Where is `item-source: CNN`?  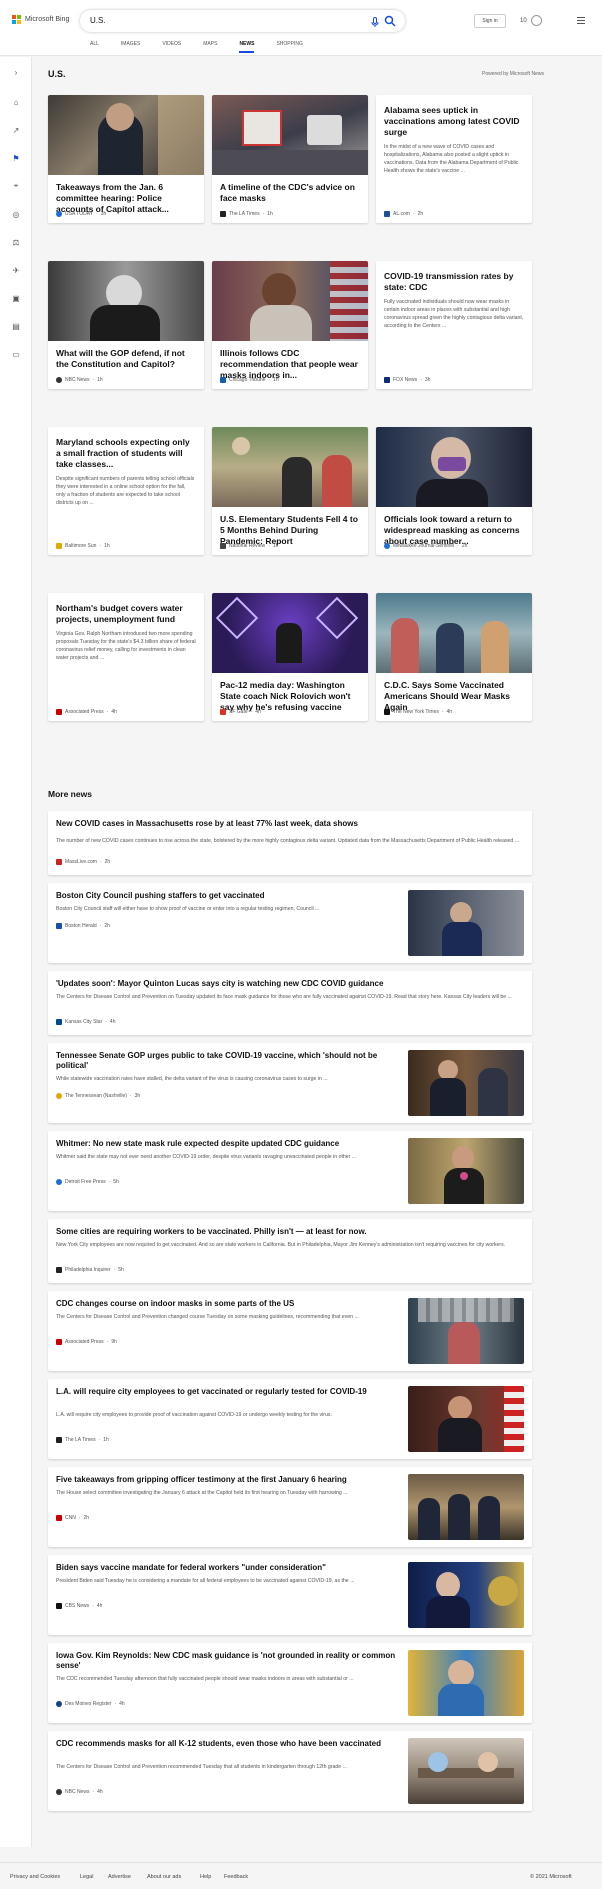 item-source: CNN is located at coordinates (70, 1518).